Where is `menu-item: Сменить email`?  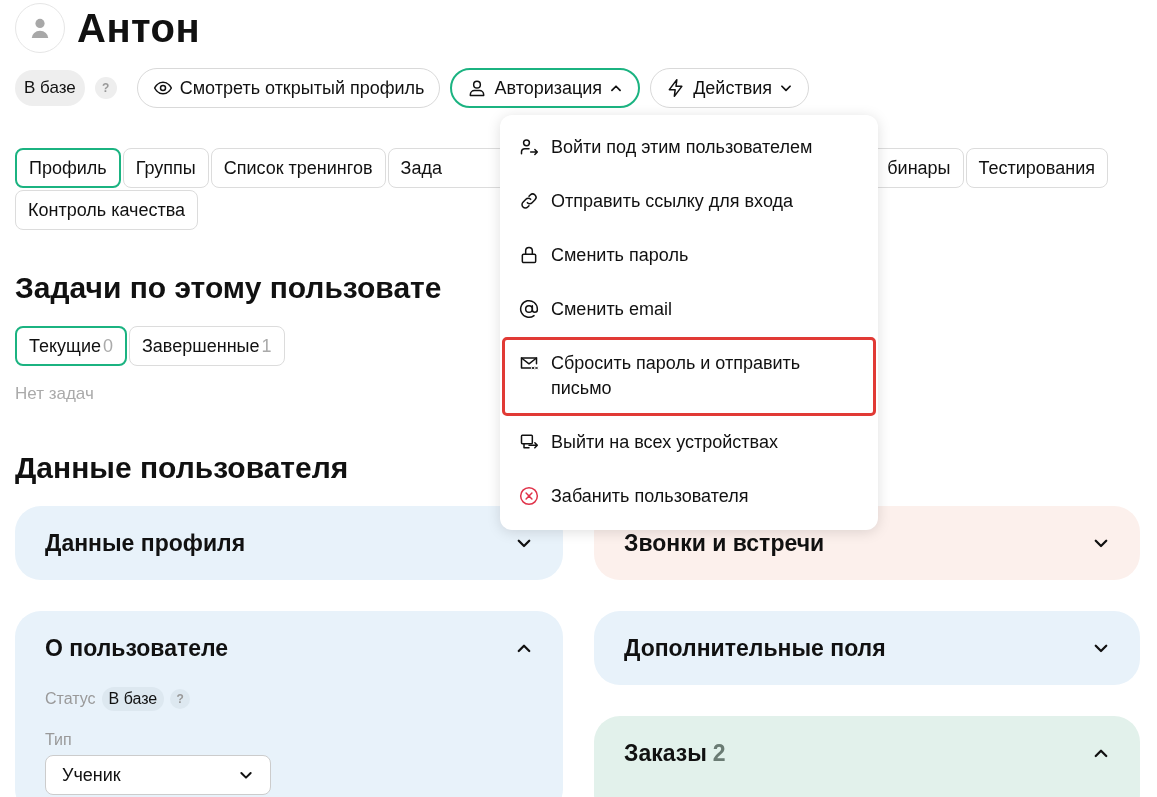
menu-item: Сменить email is located at coordinates (689, 310).